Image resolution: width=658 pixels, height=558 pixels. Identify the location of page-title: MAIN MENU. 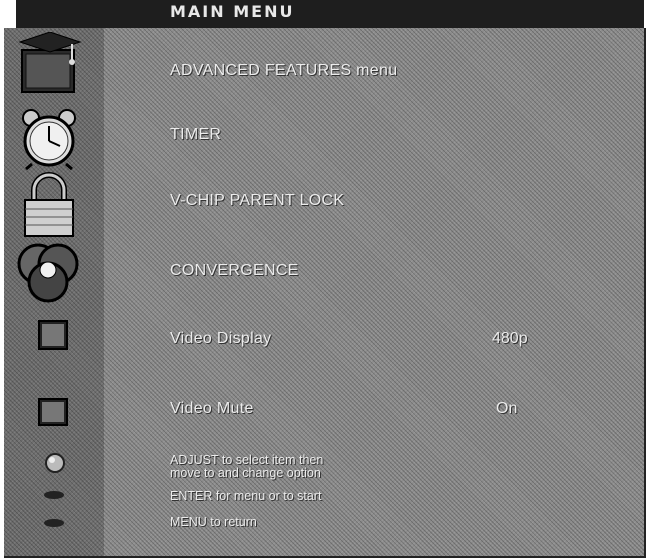
(232, 11).